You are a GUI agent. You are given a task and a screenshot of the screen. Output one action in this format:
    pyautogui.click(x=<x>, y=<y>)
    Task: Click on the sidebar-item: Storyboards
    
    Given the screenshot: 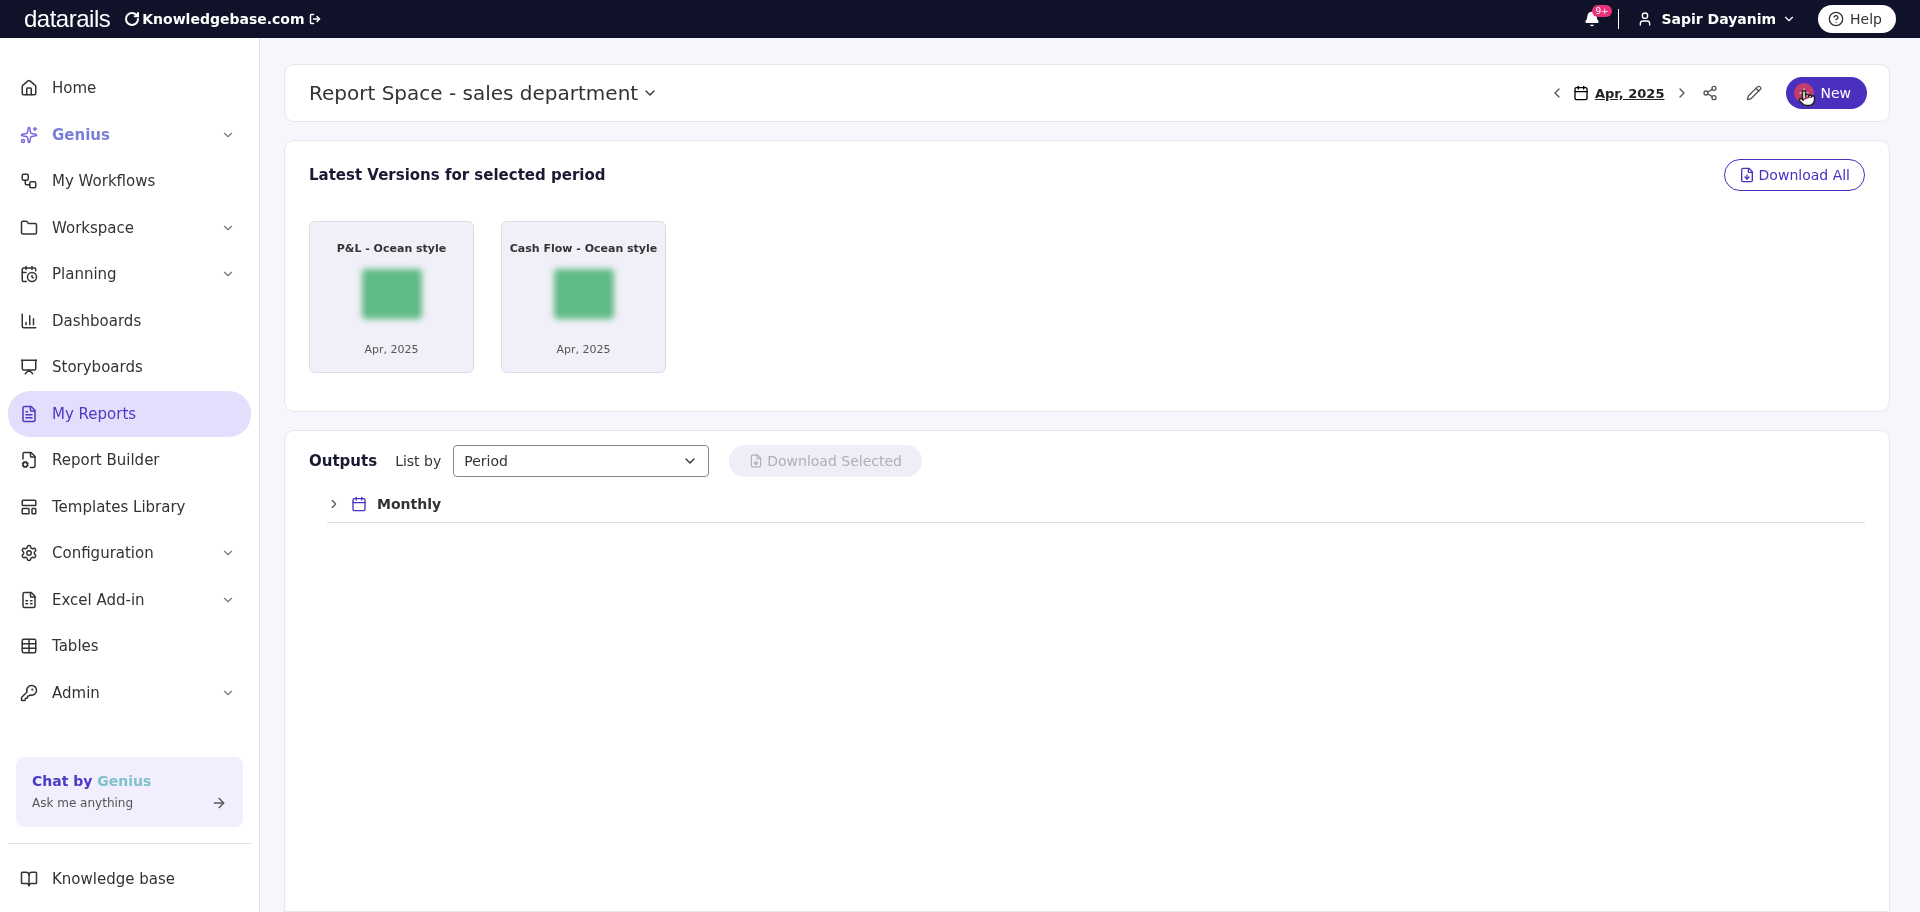 What is the action you would take?
    pyautogui.click(x=129, y=367)
    